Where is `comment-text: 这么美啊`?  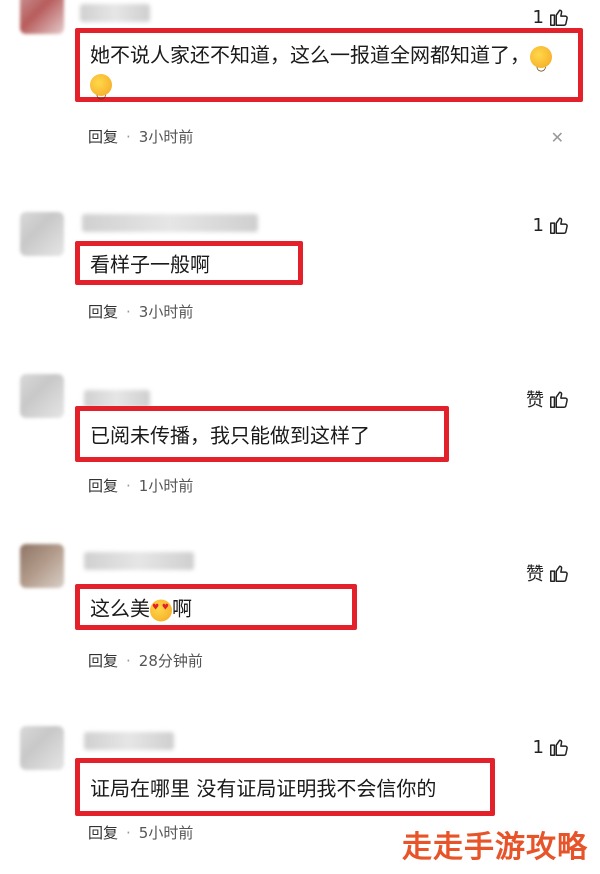
comment-text: 这么美啊 is located at coordinates (141, 607).